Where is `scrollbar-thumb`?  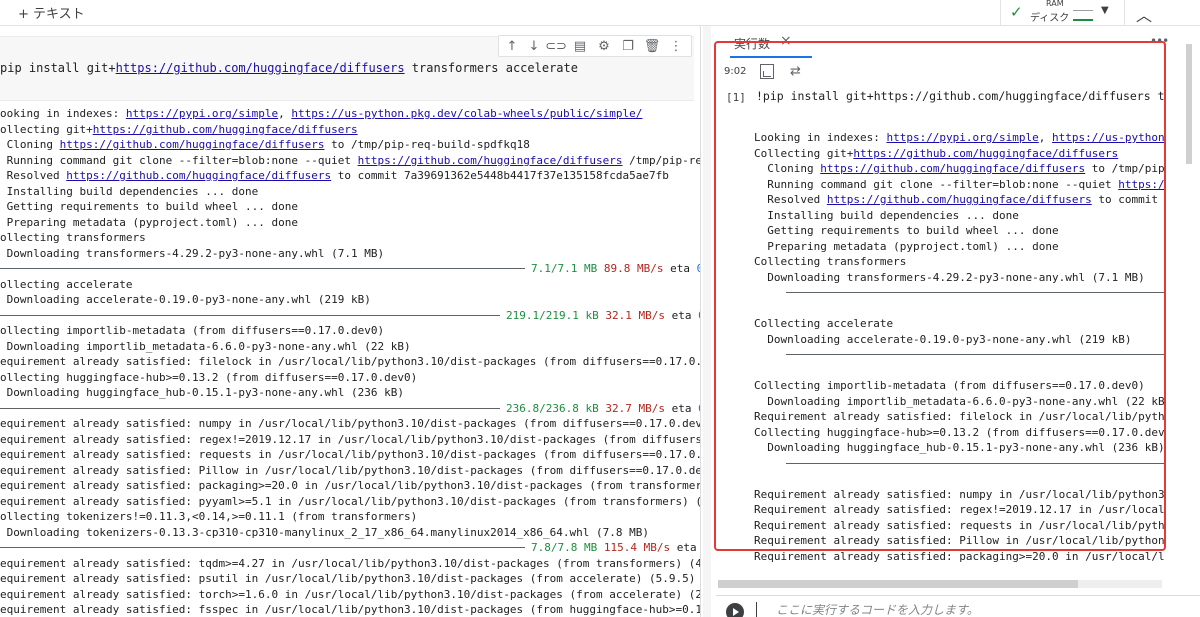 scrollbar-thumb is located at coordinates (898, 584).